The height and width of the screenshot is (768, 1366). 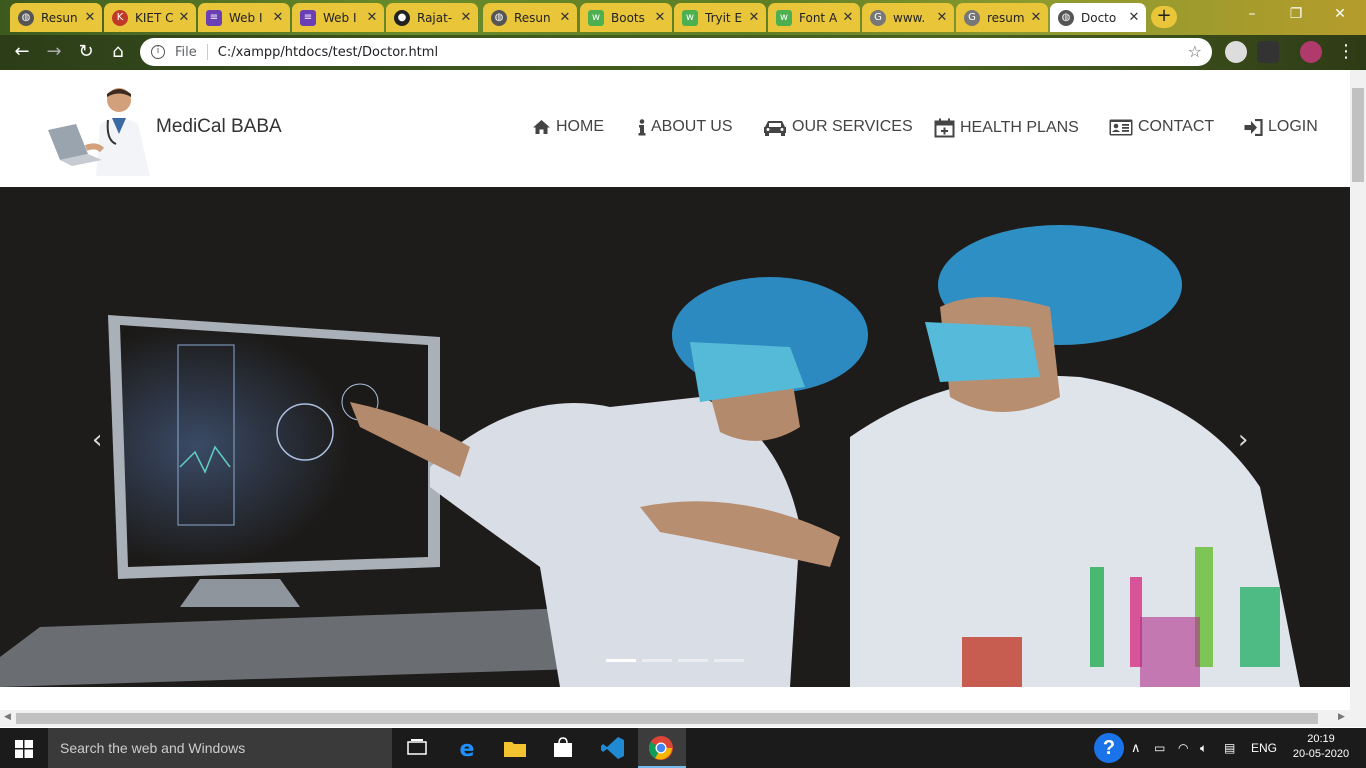 I want to click on nav-contact-label: CONTACT, so click(x=1176, y=126).